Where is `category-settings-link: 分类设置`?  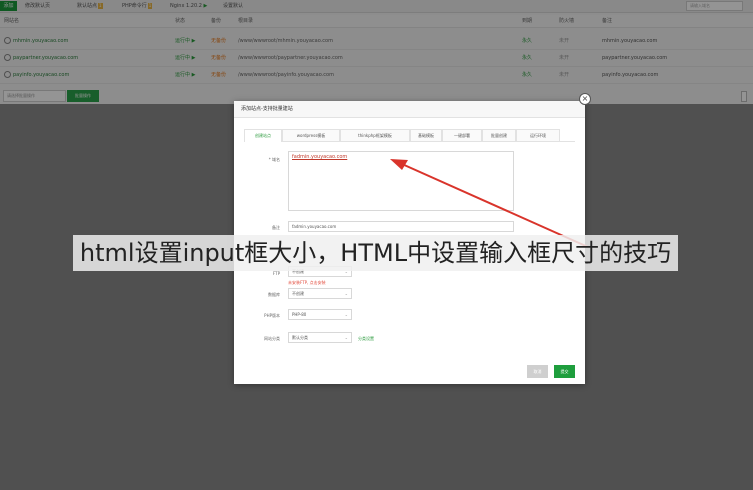
category-settings-link: 分类设置 is located at coordinates (366, 339).